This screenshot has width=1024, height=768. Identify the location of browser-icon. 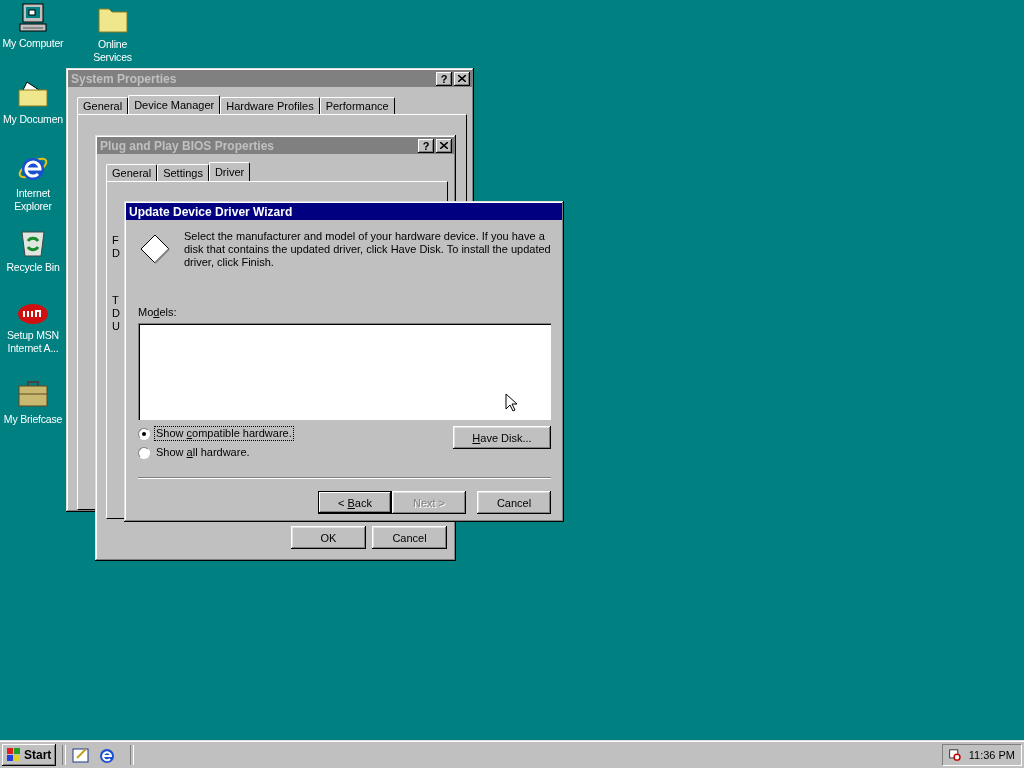
(107, 755).